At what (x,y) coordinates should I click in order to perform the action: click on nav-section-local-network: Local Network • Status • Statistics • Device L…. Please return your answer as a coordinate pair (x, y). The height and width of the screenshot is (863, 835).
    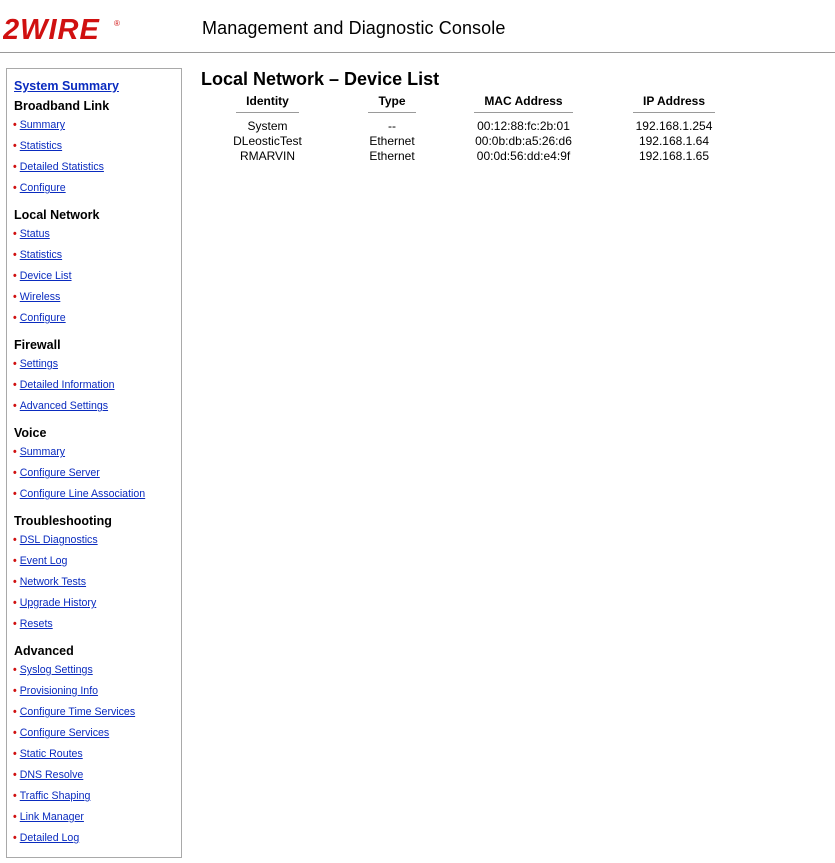
    Looking at the image, I should click on (97, 268).